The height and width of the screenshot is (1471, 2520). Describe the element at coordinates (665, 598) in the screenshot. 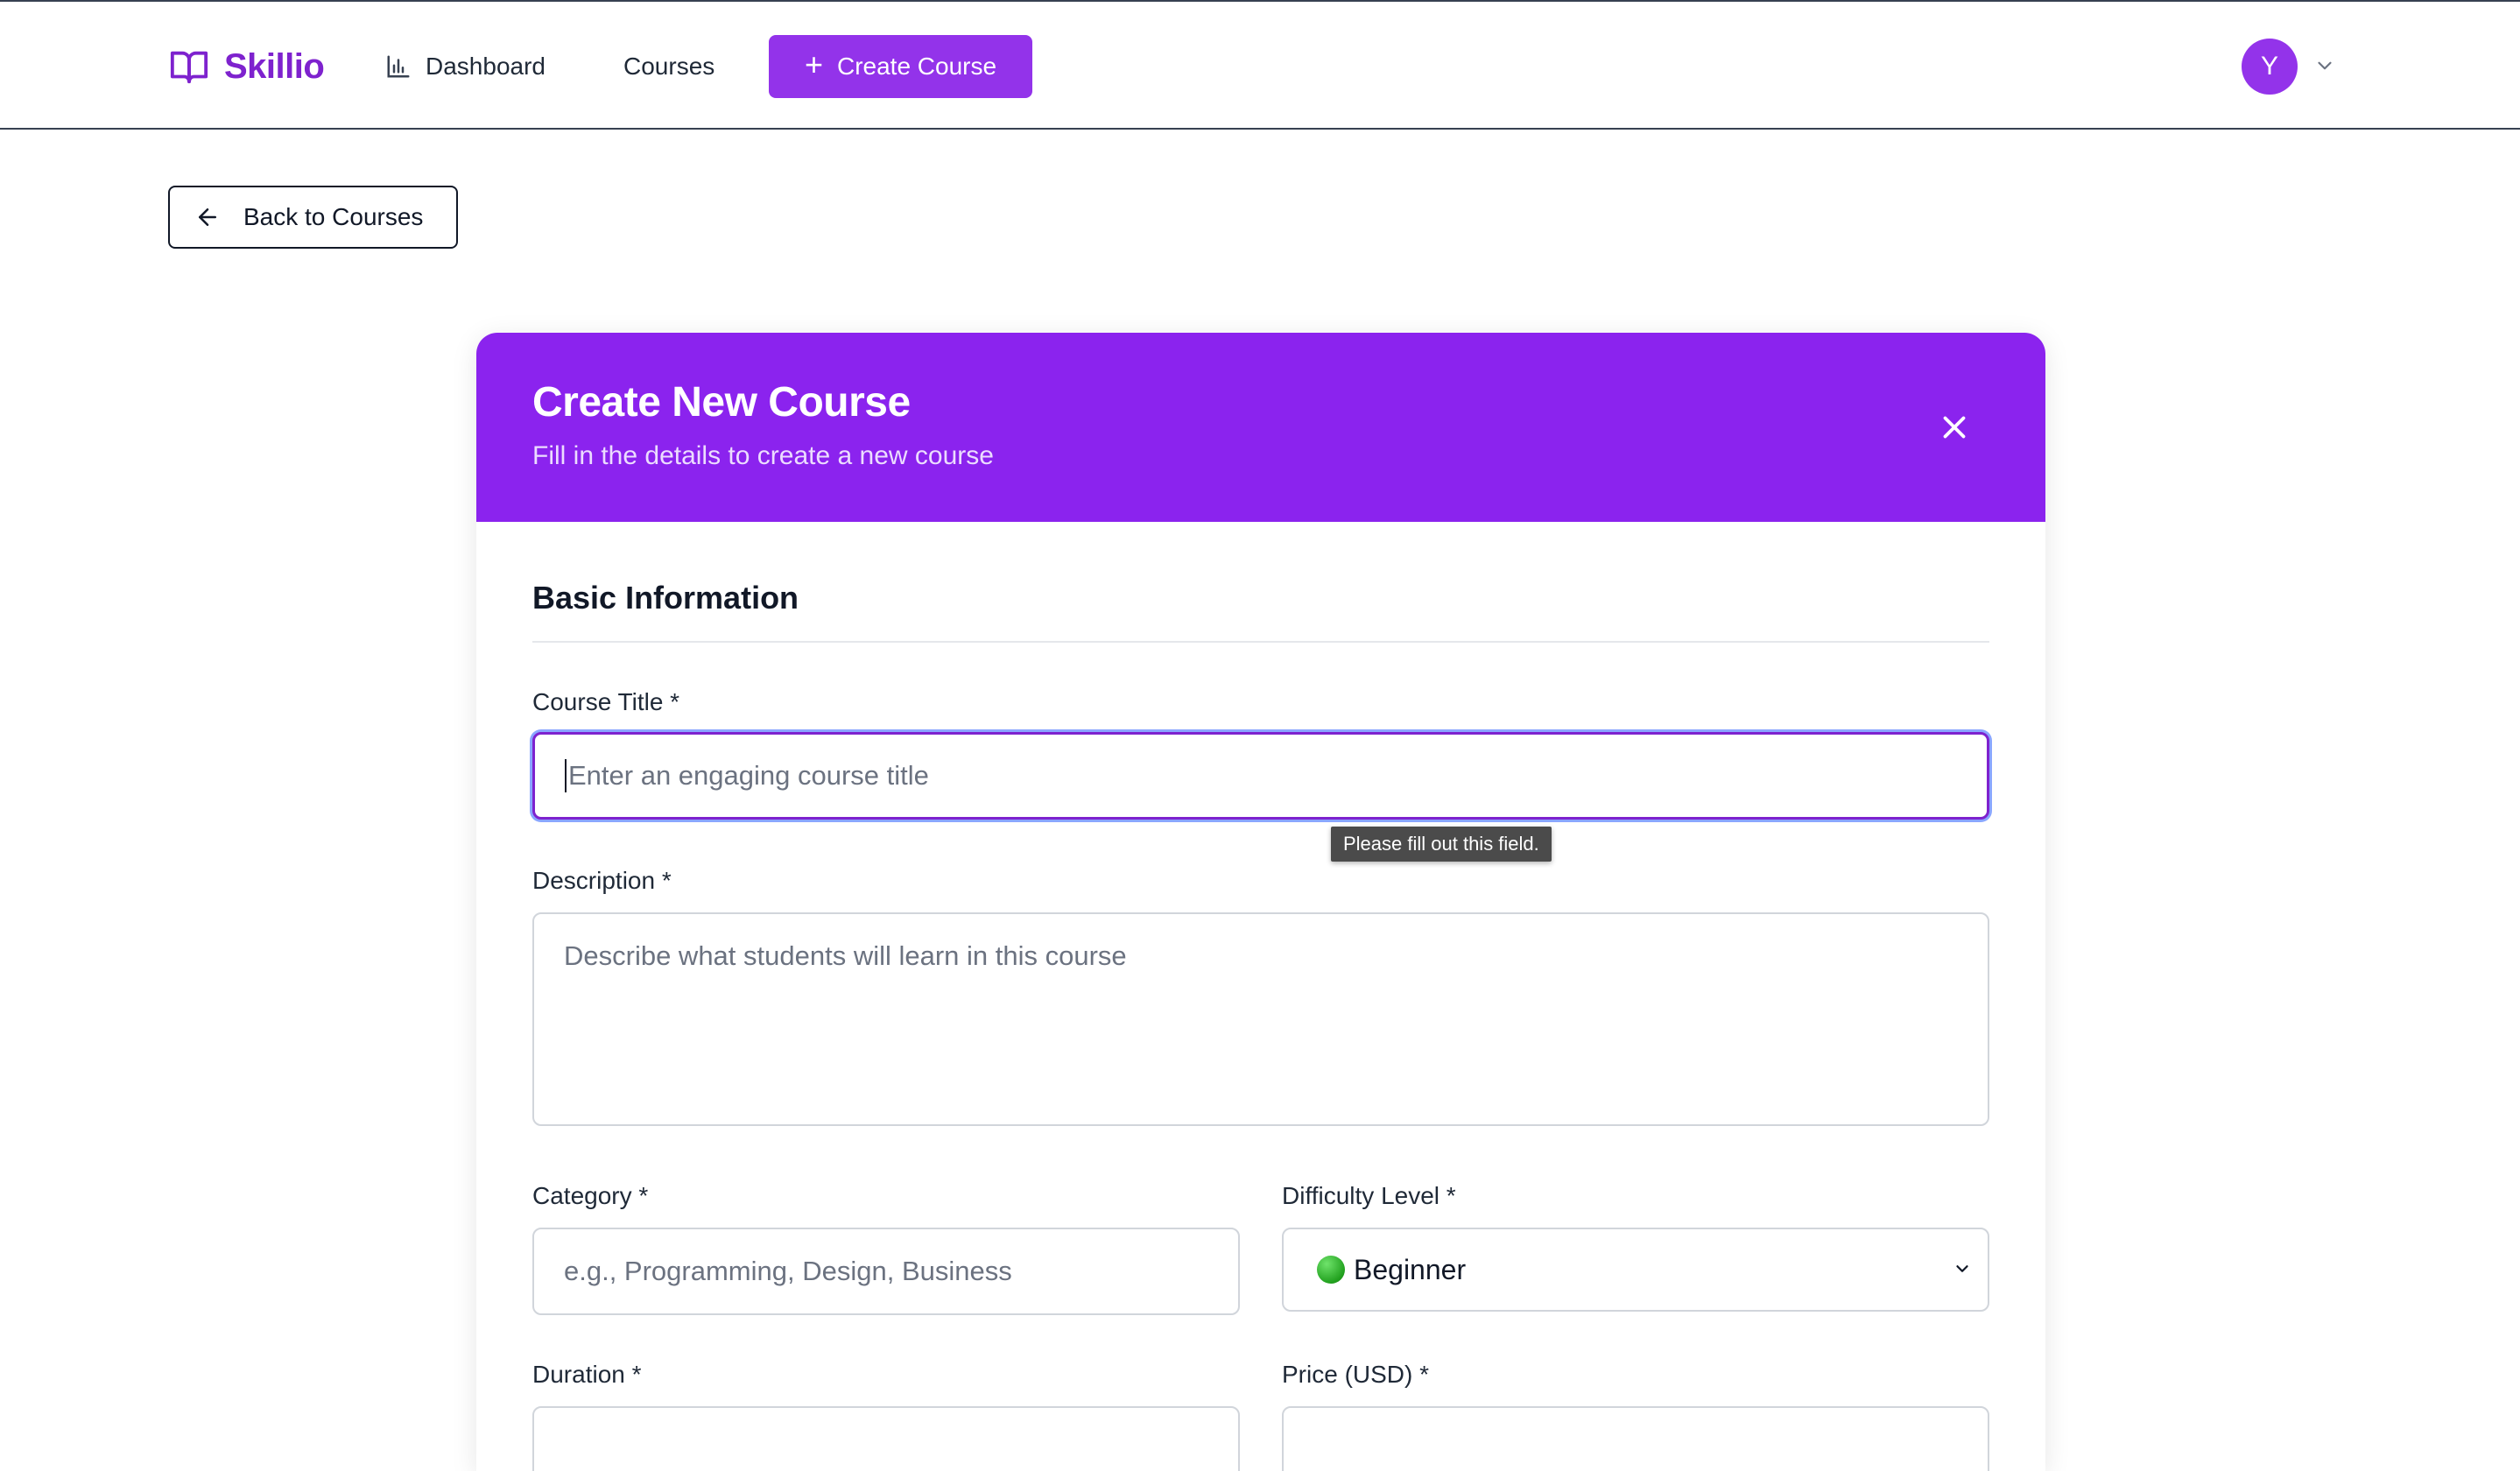

I see `section-basic-information: Basic Information` at that location.